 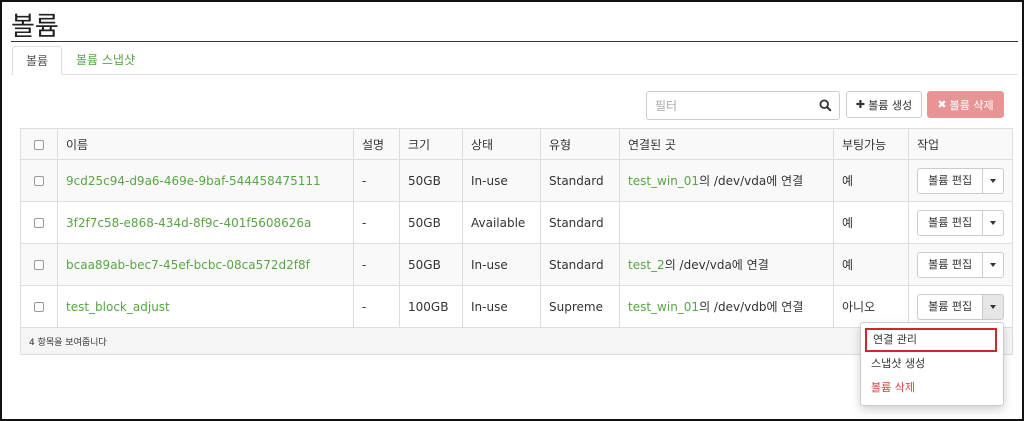 I want to click on attachment-detail: 의 /dev/vdb에 연결, so click(x=751, y=307).